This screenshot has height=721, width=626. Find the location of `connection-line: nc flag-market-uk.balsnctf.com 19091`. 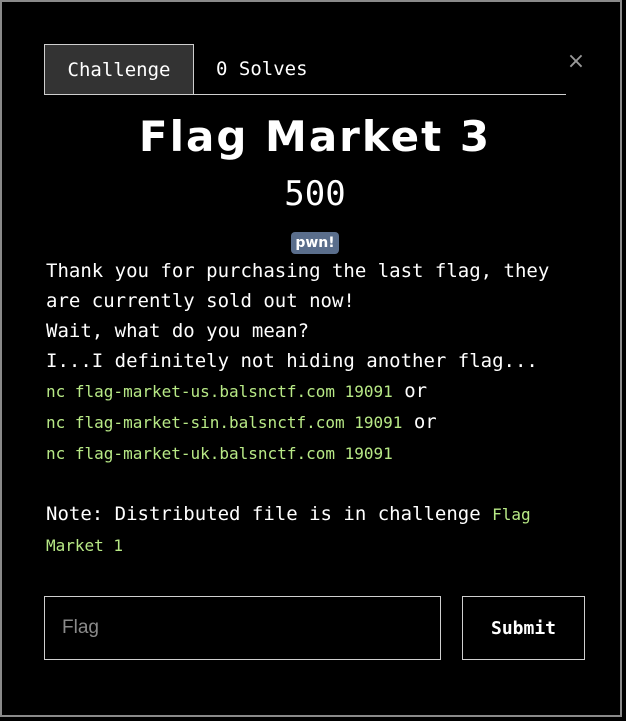

connection-line: nc flag-market-uk.balsnctf.com 19091 is located at coordinates (316, 453).